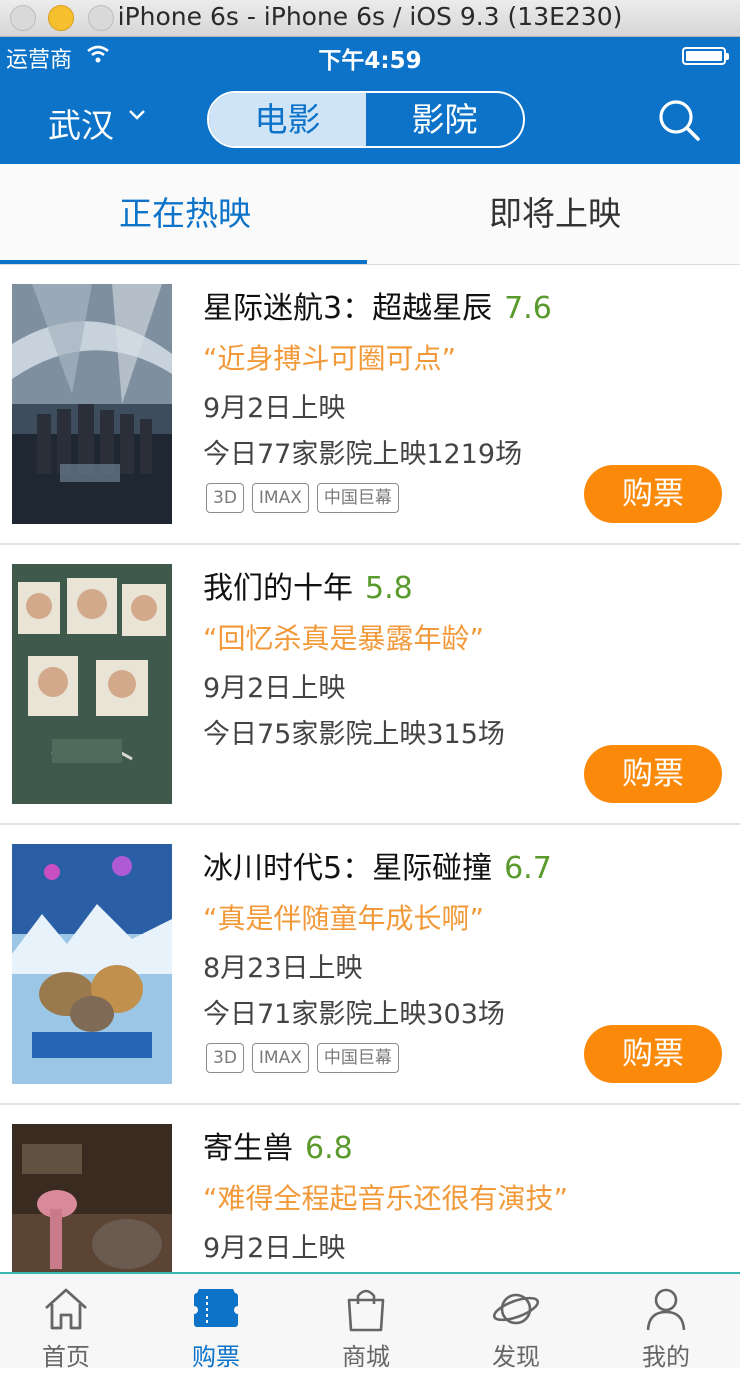  What do you see at coordinates (363, 454) in the screenshot?
I see `showing-summary: 今日77家影院上映1219场` at bounding box center [363, 454].